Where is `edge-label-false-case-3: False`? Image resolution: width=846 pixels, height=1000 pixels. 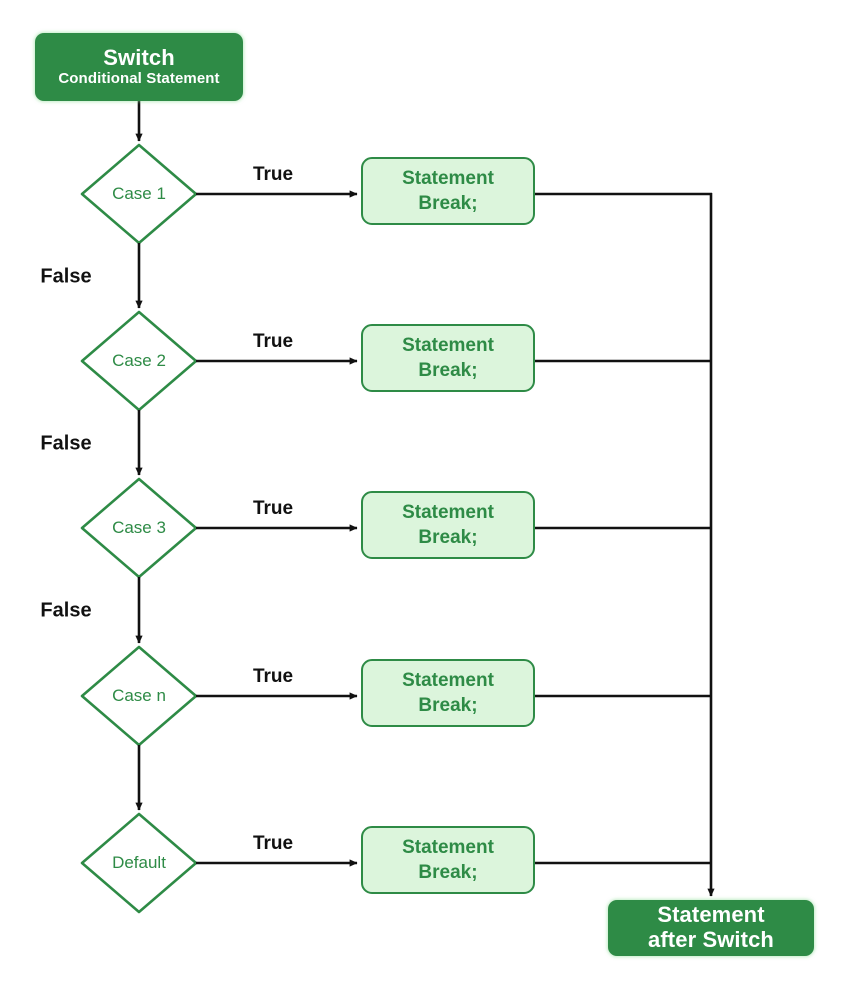
edge-label-false-case-3: False is located at coordinates (66, 610).